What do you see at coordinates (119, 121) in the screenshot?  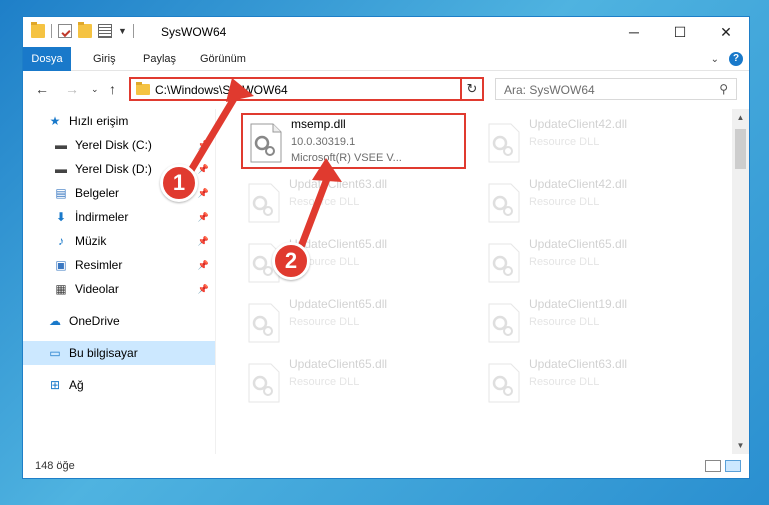 I see `nav-item-quick-access: ★ Hızlı erişim` at bounding box center [119, 121].